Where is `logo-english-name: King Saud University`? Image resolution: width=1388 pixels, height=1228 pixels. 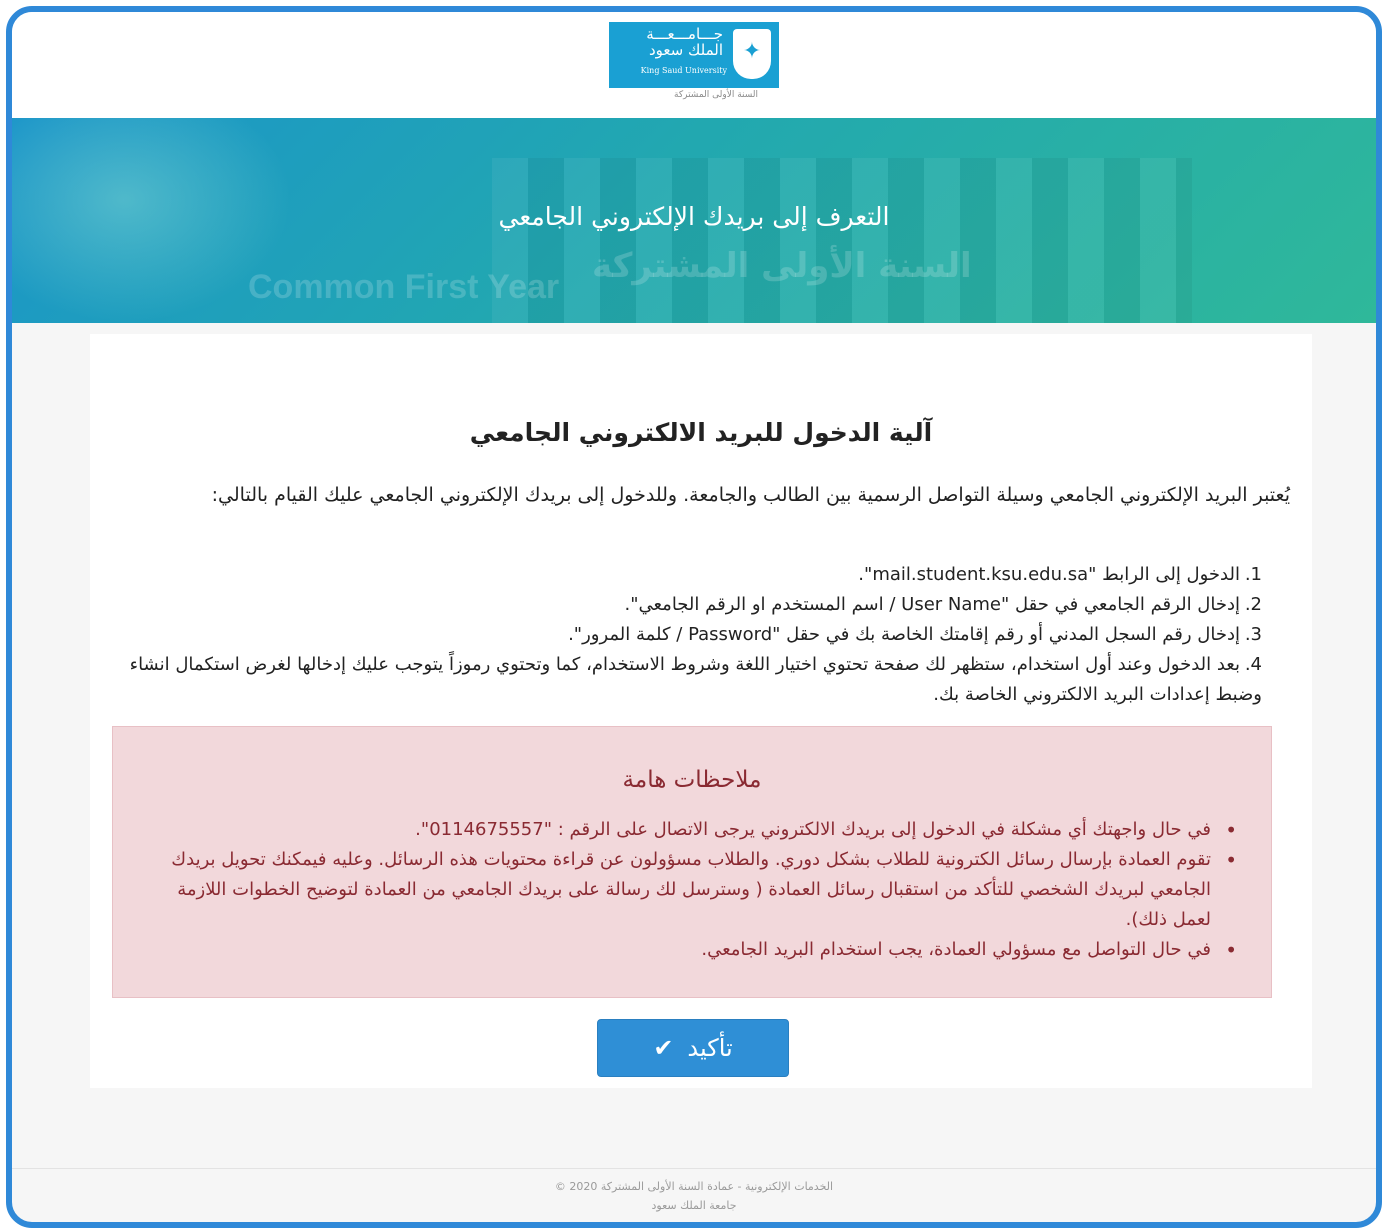
logo-english-name: King Saud University is located at coordinates (683, 70).